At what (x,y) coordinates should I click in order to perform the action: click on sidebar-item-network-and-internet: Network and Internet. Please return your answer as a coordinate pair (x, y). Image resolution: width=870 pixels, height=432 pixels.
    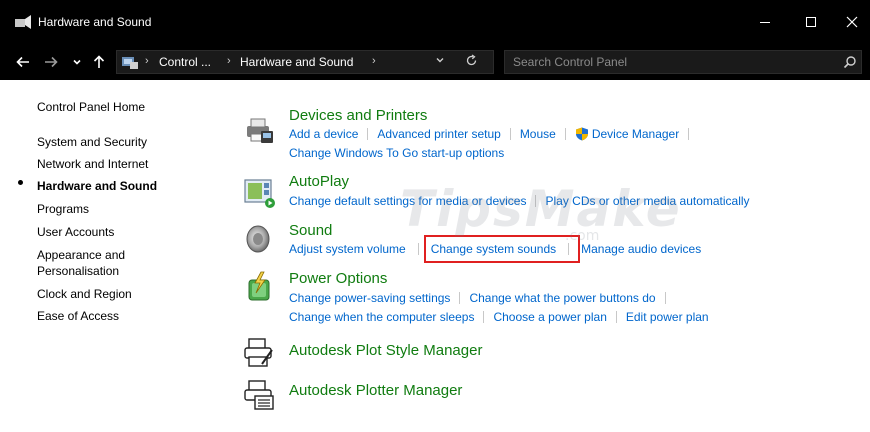
    Looking at the image, I should click on (92, 164).